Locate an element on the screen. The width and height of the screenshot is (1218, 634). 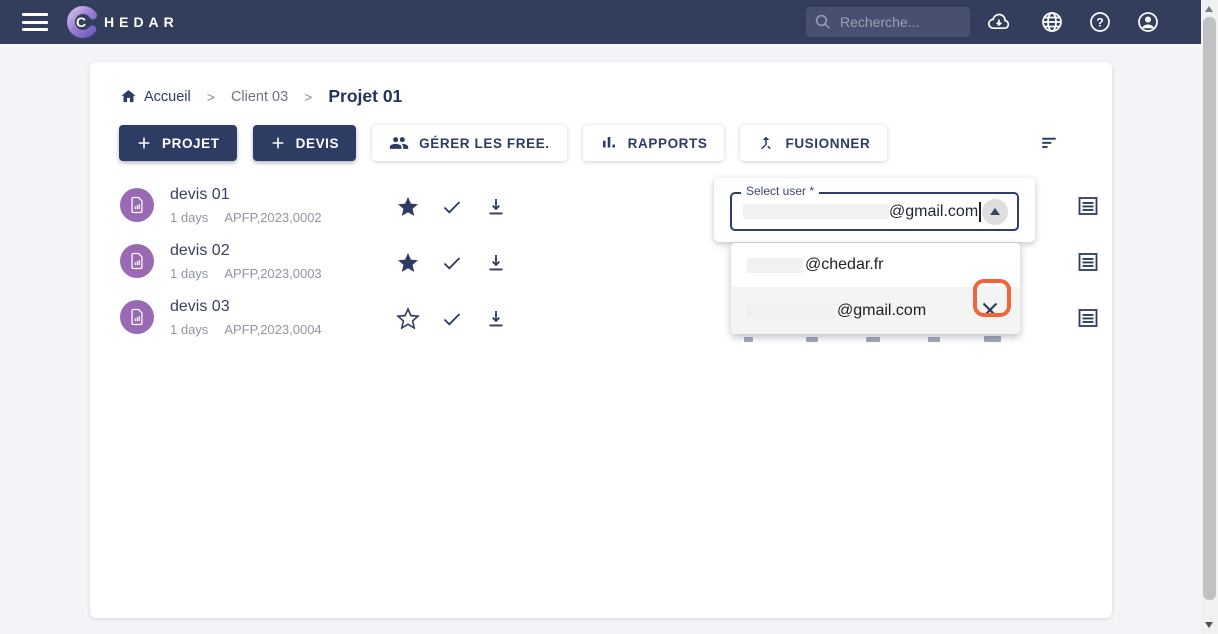
gerer-les-free-label: GÉRER LES FREE. is located at coordinates (484, 143).